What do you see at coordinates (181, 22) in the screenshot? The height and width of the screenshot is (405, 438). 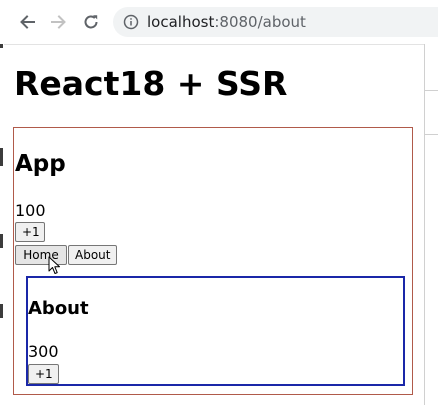 I see `url-host: localhost` at bounding box center [181, 22].